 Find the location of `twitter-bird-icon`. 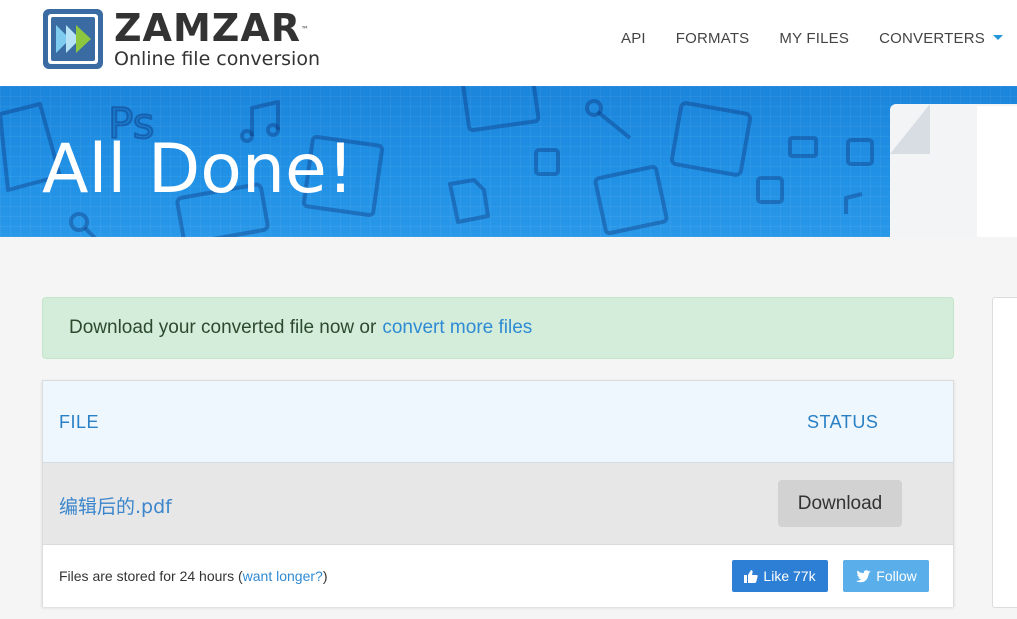

twitter-bird-icon is located at coordinates (863, 576).